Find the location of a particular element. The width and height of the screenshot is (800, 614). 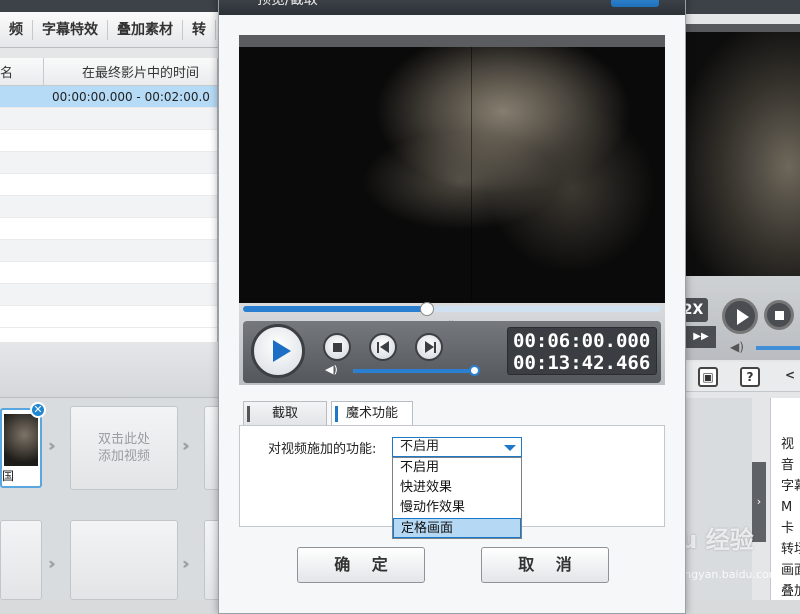

dropdown-option-freeze-frame: 定格画面 is located at coordinates (457, 528).